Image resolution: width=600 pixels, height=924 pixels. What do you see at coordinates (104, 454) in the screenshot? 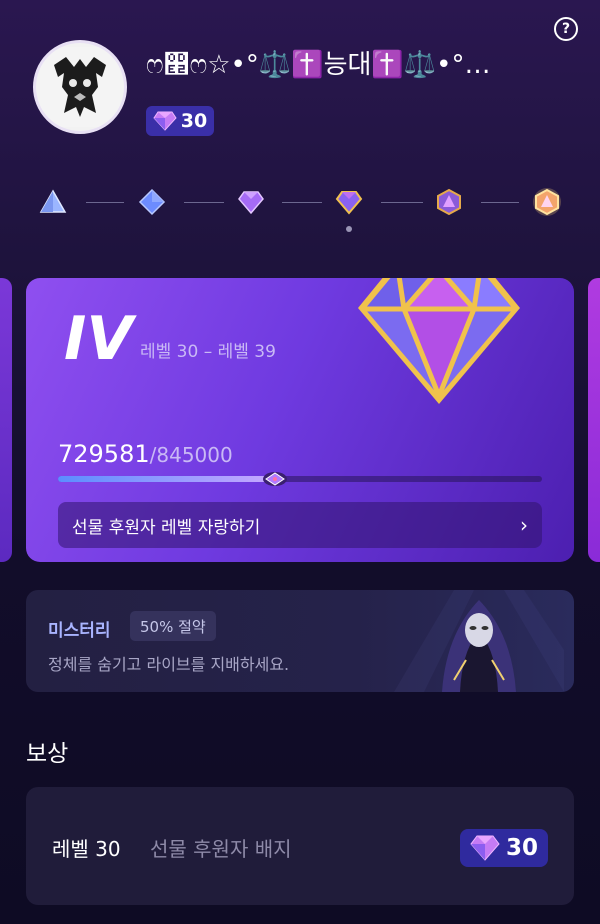
I see `current-points: 729581` at bounding box center [104, 454].